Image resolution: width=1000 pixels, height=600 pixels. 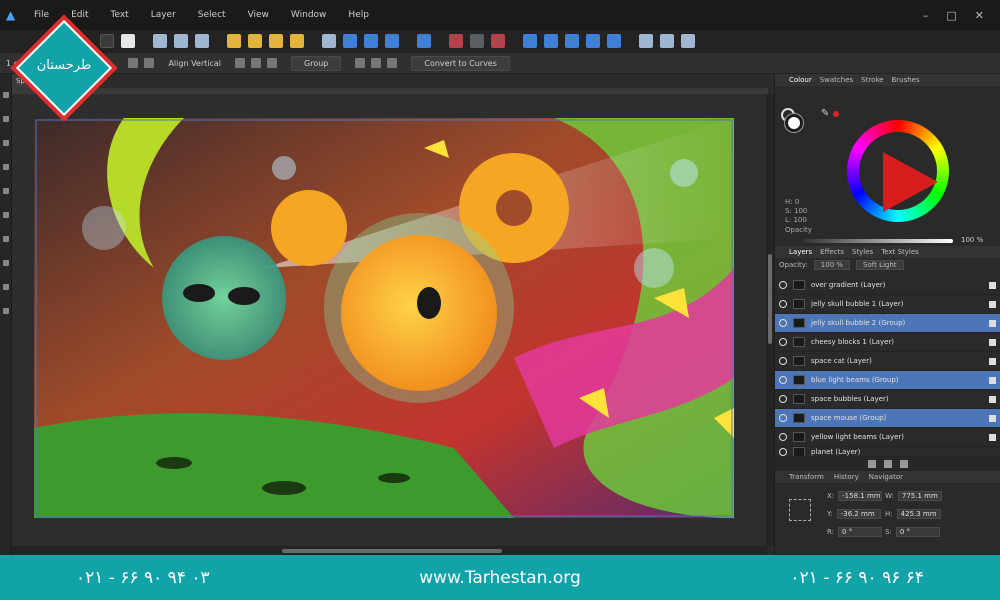 What do you see at coordinates (770, 299) in the screenshot?
I see `vertical-scroll-thumb` at bounding box center [770, 299].